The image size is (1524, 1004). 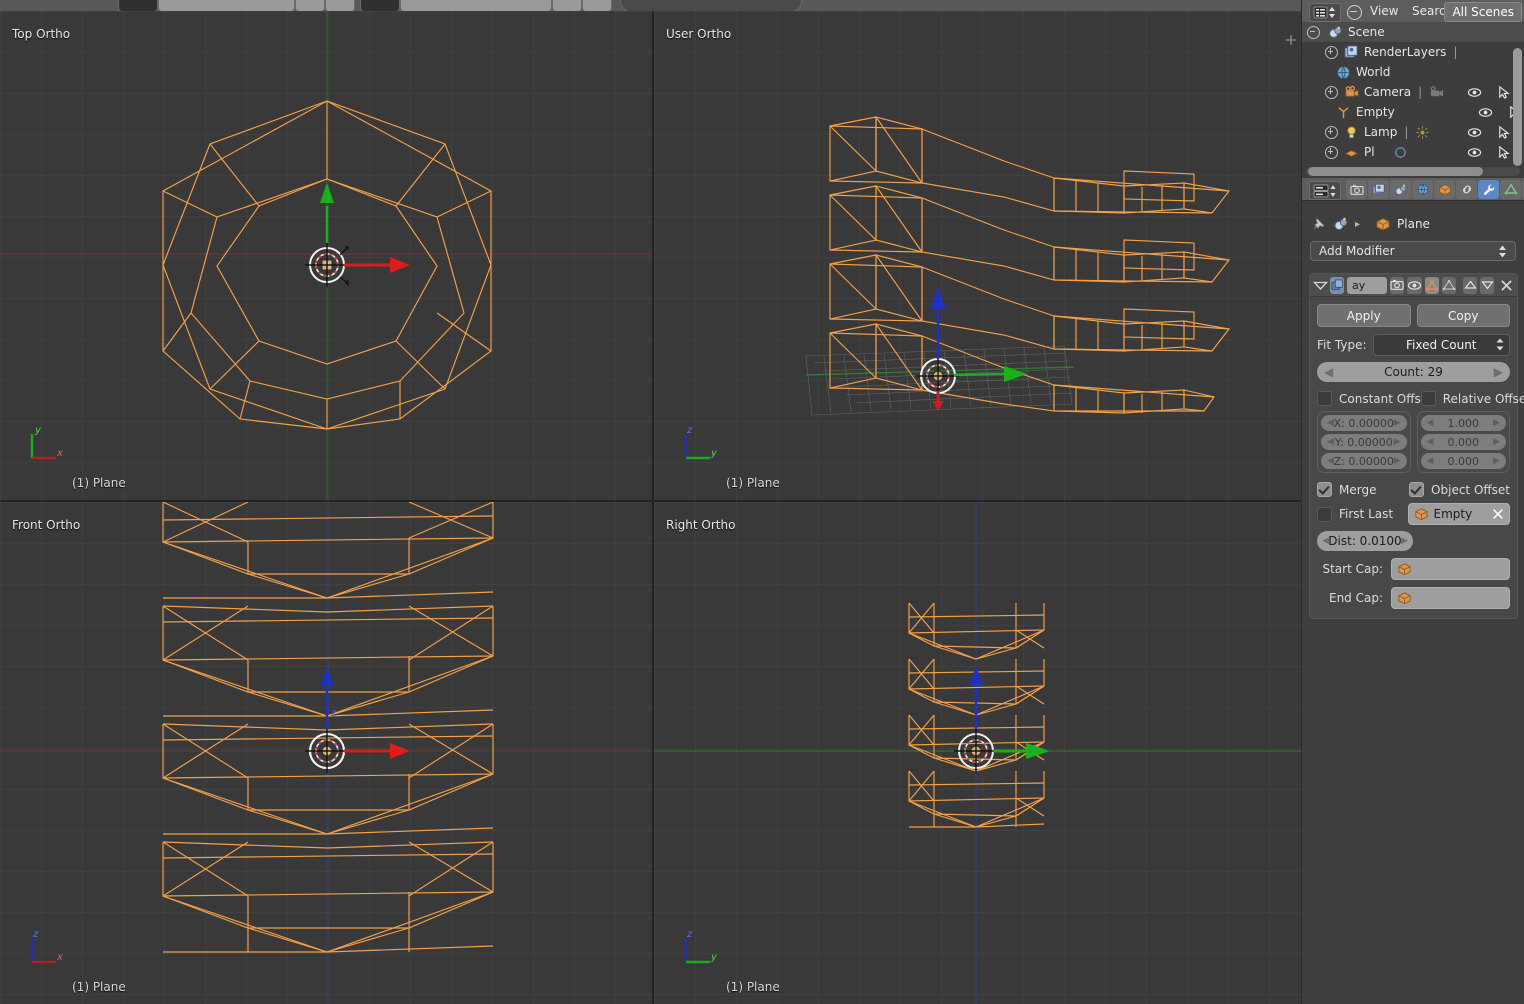 I want to click on add-modifier-dropdown: Add Modifier, so click(x=1413, y=251).